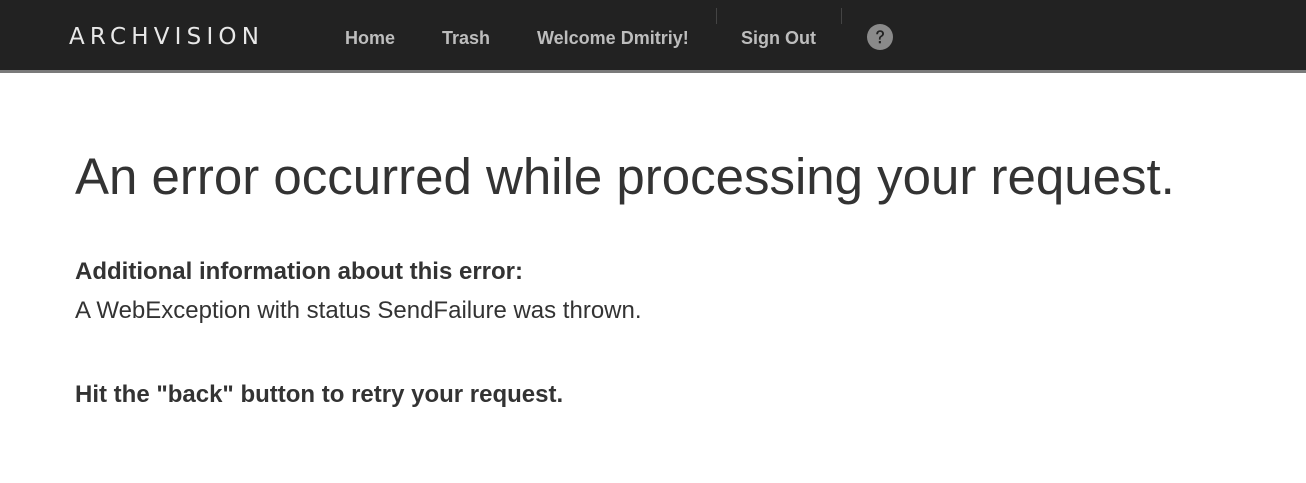  What do you see at coordinates (778, 38) in the screenshot?
I see `nav-sign-out-link: Sign Out` at bounding box center [778, 38].